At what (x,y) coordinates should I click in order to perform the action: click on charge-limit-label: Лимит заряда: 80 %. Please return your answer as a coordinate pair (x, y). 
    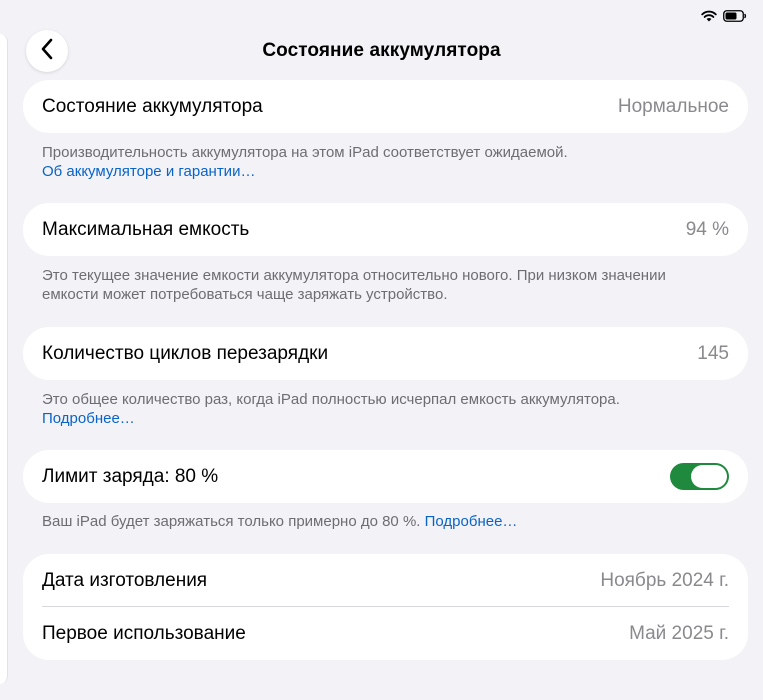
    Looking at the image, I should click on (130, 476).